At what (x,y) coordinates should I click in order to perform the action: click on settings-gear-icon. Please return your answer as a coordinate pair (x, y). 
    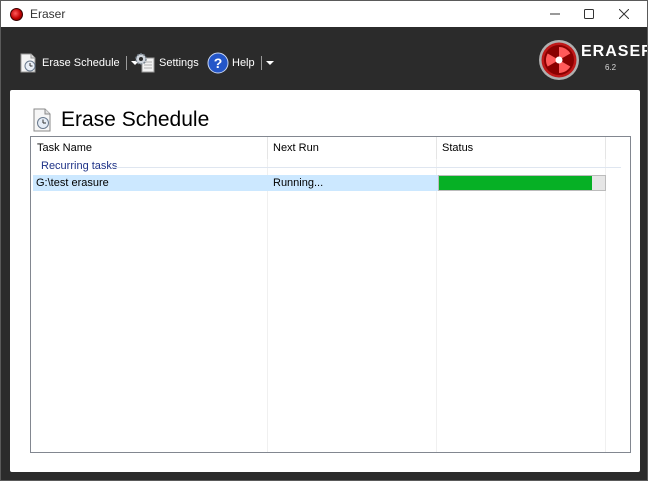
    Looking at the image, I should click on (145, 63).